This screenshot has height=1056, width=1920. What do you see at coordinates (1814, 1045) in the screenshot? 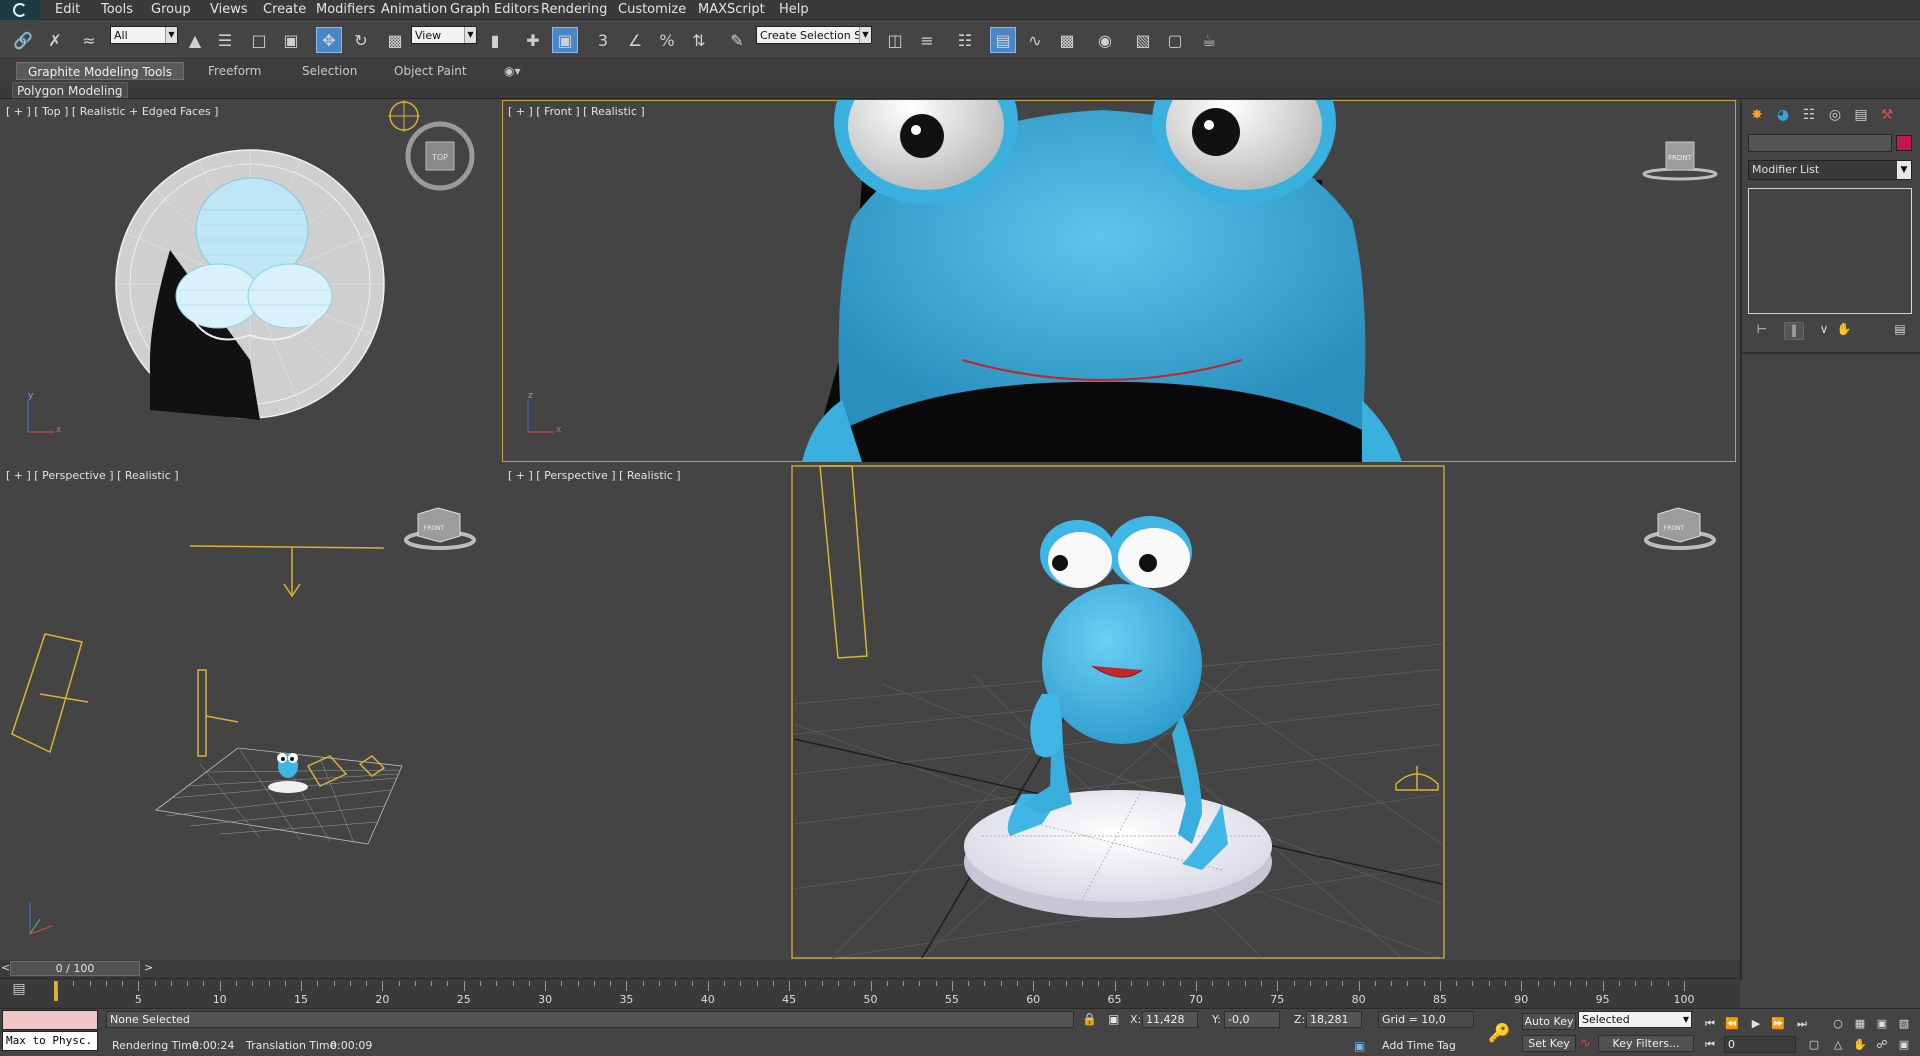
I see `time-configuration-icon: ▢` at bounding box center [1814, 1045].